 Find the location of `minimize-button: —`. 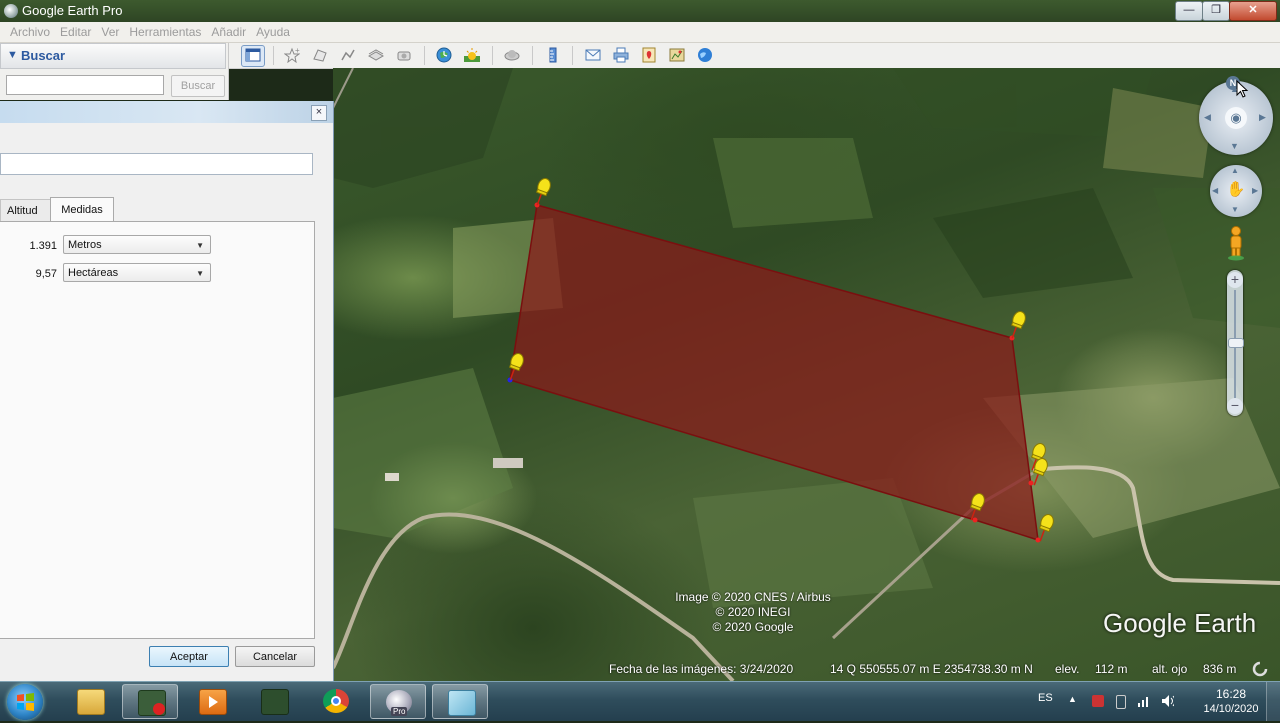

minimize-button: — is located at coordinates (1189, 11).